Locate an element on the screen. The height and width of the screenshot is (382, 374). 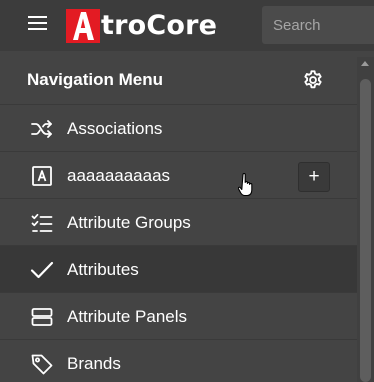
letter-a-box-icon is located at coordinates (42, 176).